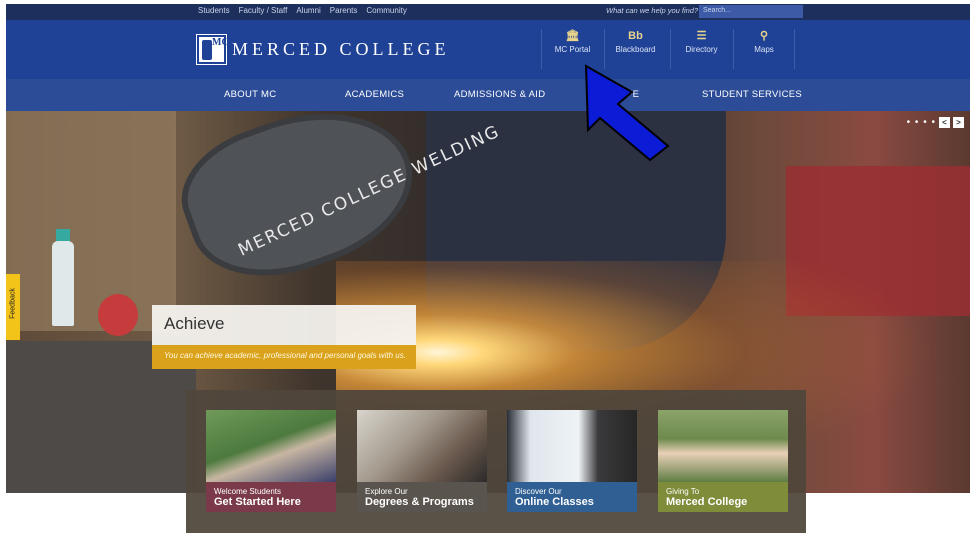  I want to click on tree-logo-icon, so click(207, 50).